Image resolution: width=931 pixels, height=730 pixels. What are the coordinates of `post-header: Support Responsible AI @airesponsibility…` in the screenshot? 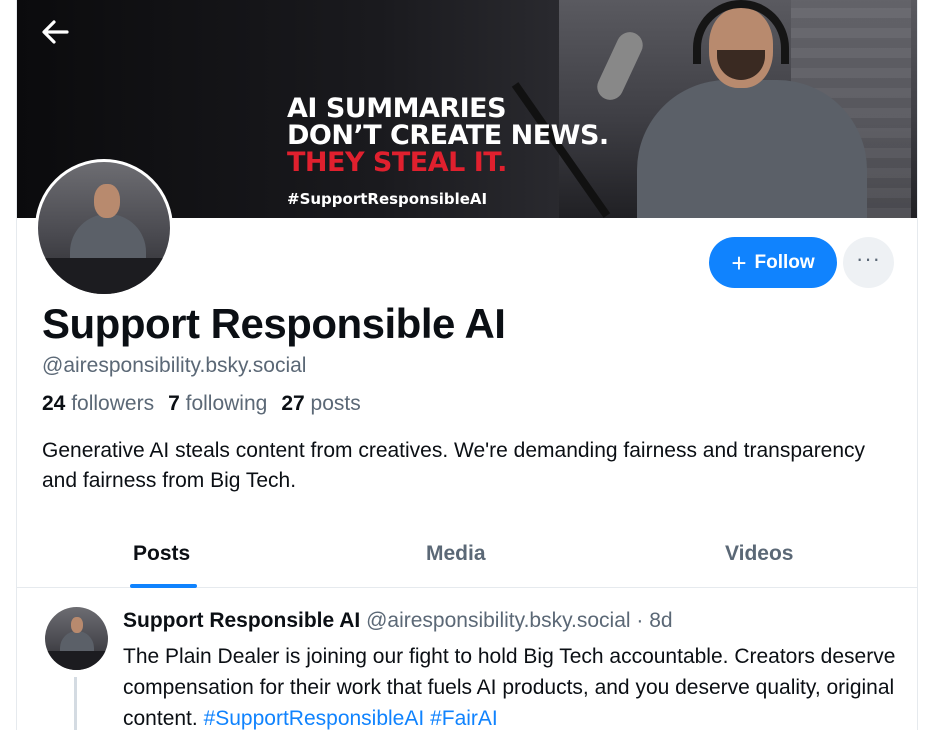 It's located at (398, 621).